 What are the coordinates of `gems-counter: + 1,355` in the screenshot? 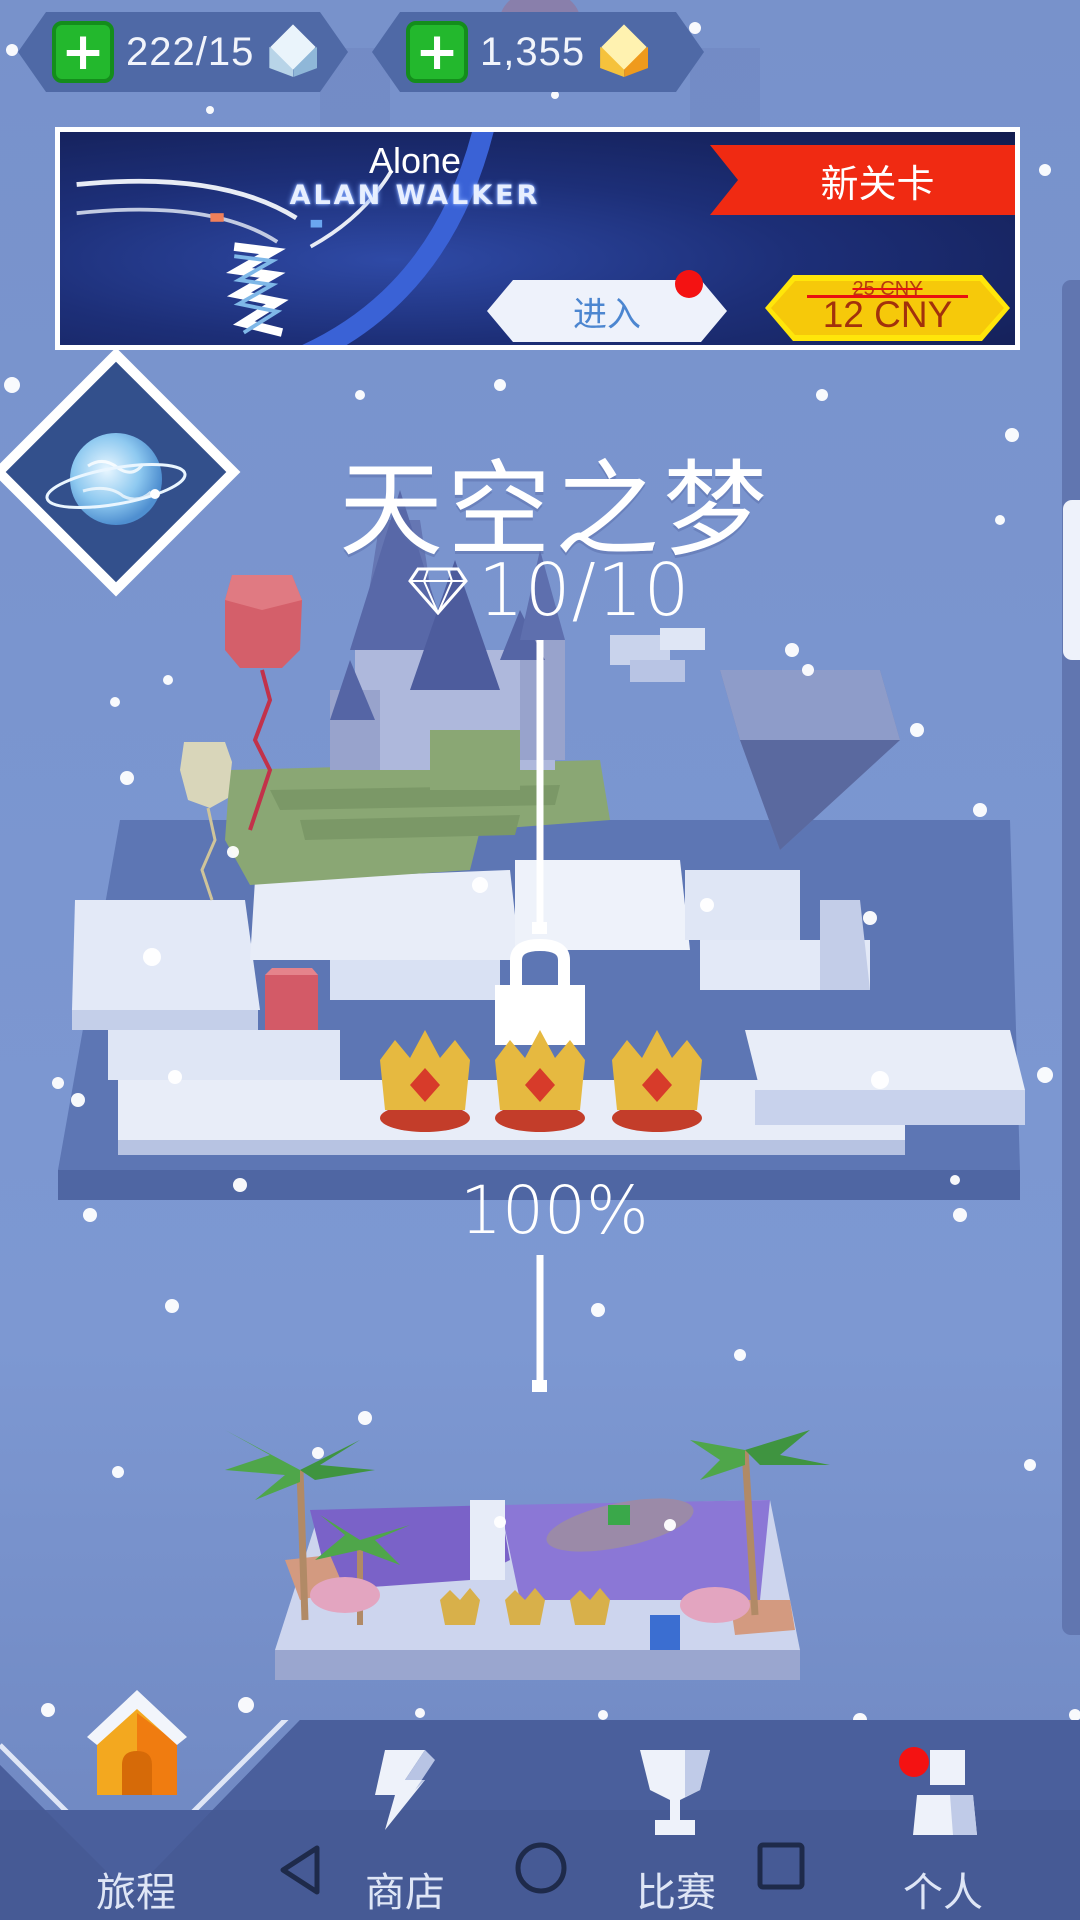 It's located at (538, 52).